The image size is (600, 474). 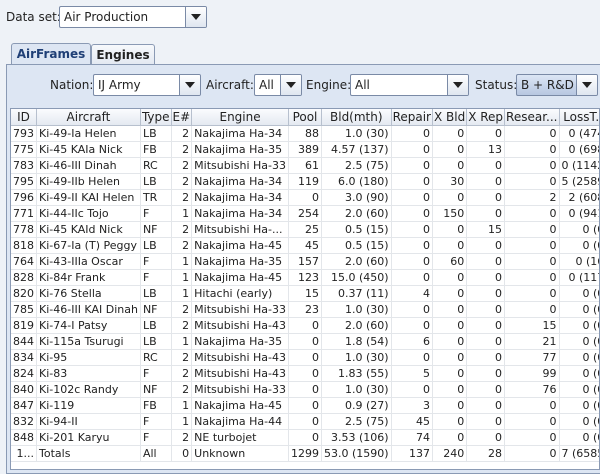 What do you see at coordinates (586, 85) in the screenshot?
I see `status-dropdown-button` at bounding box center [586, 85].